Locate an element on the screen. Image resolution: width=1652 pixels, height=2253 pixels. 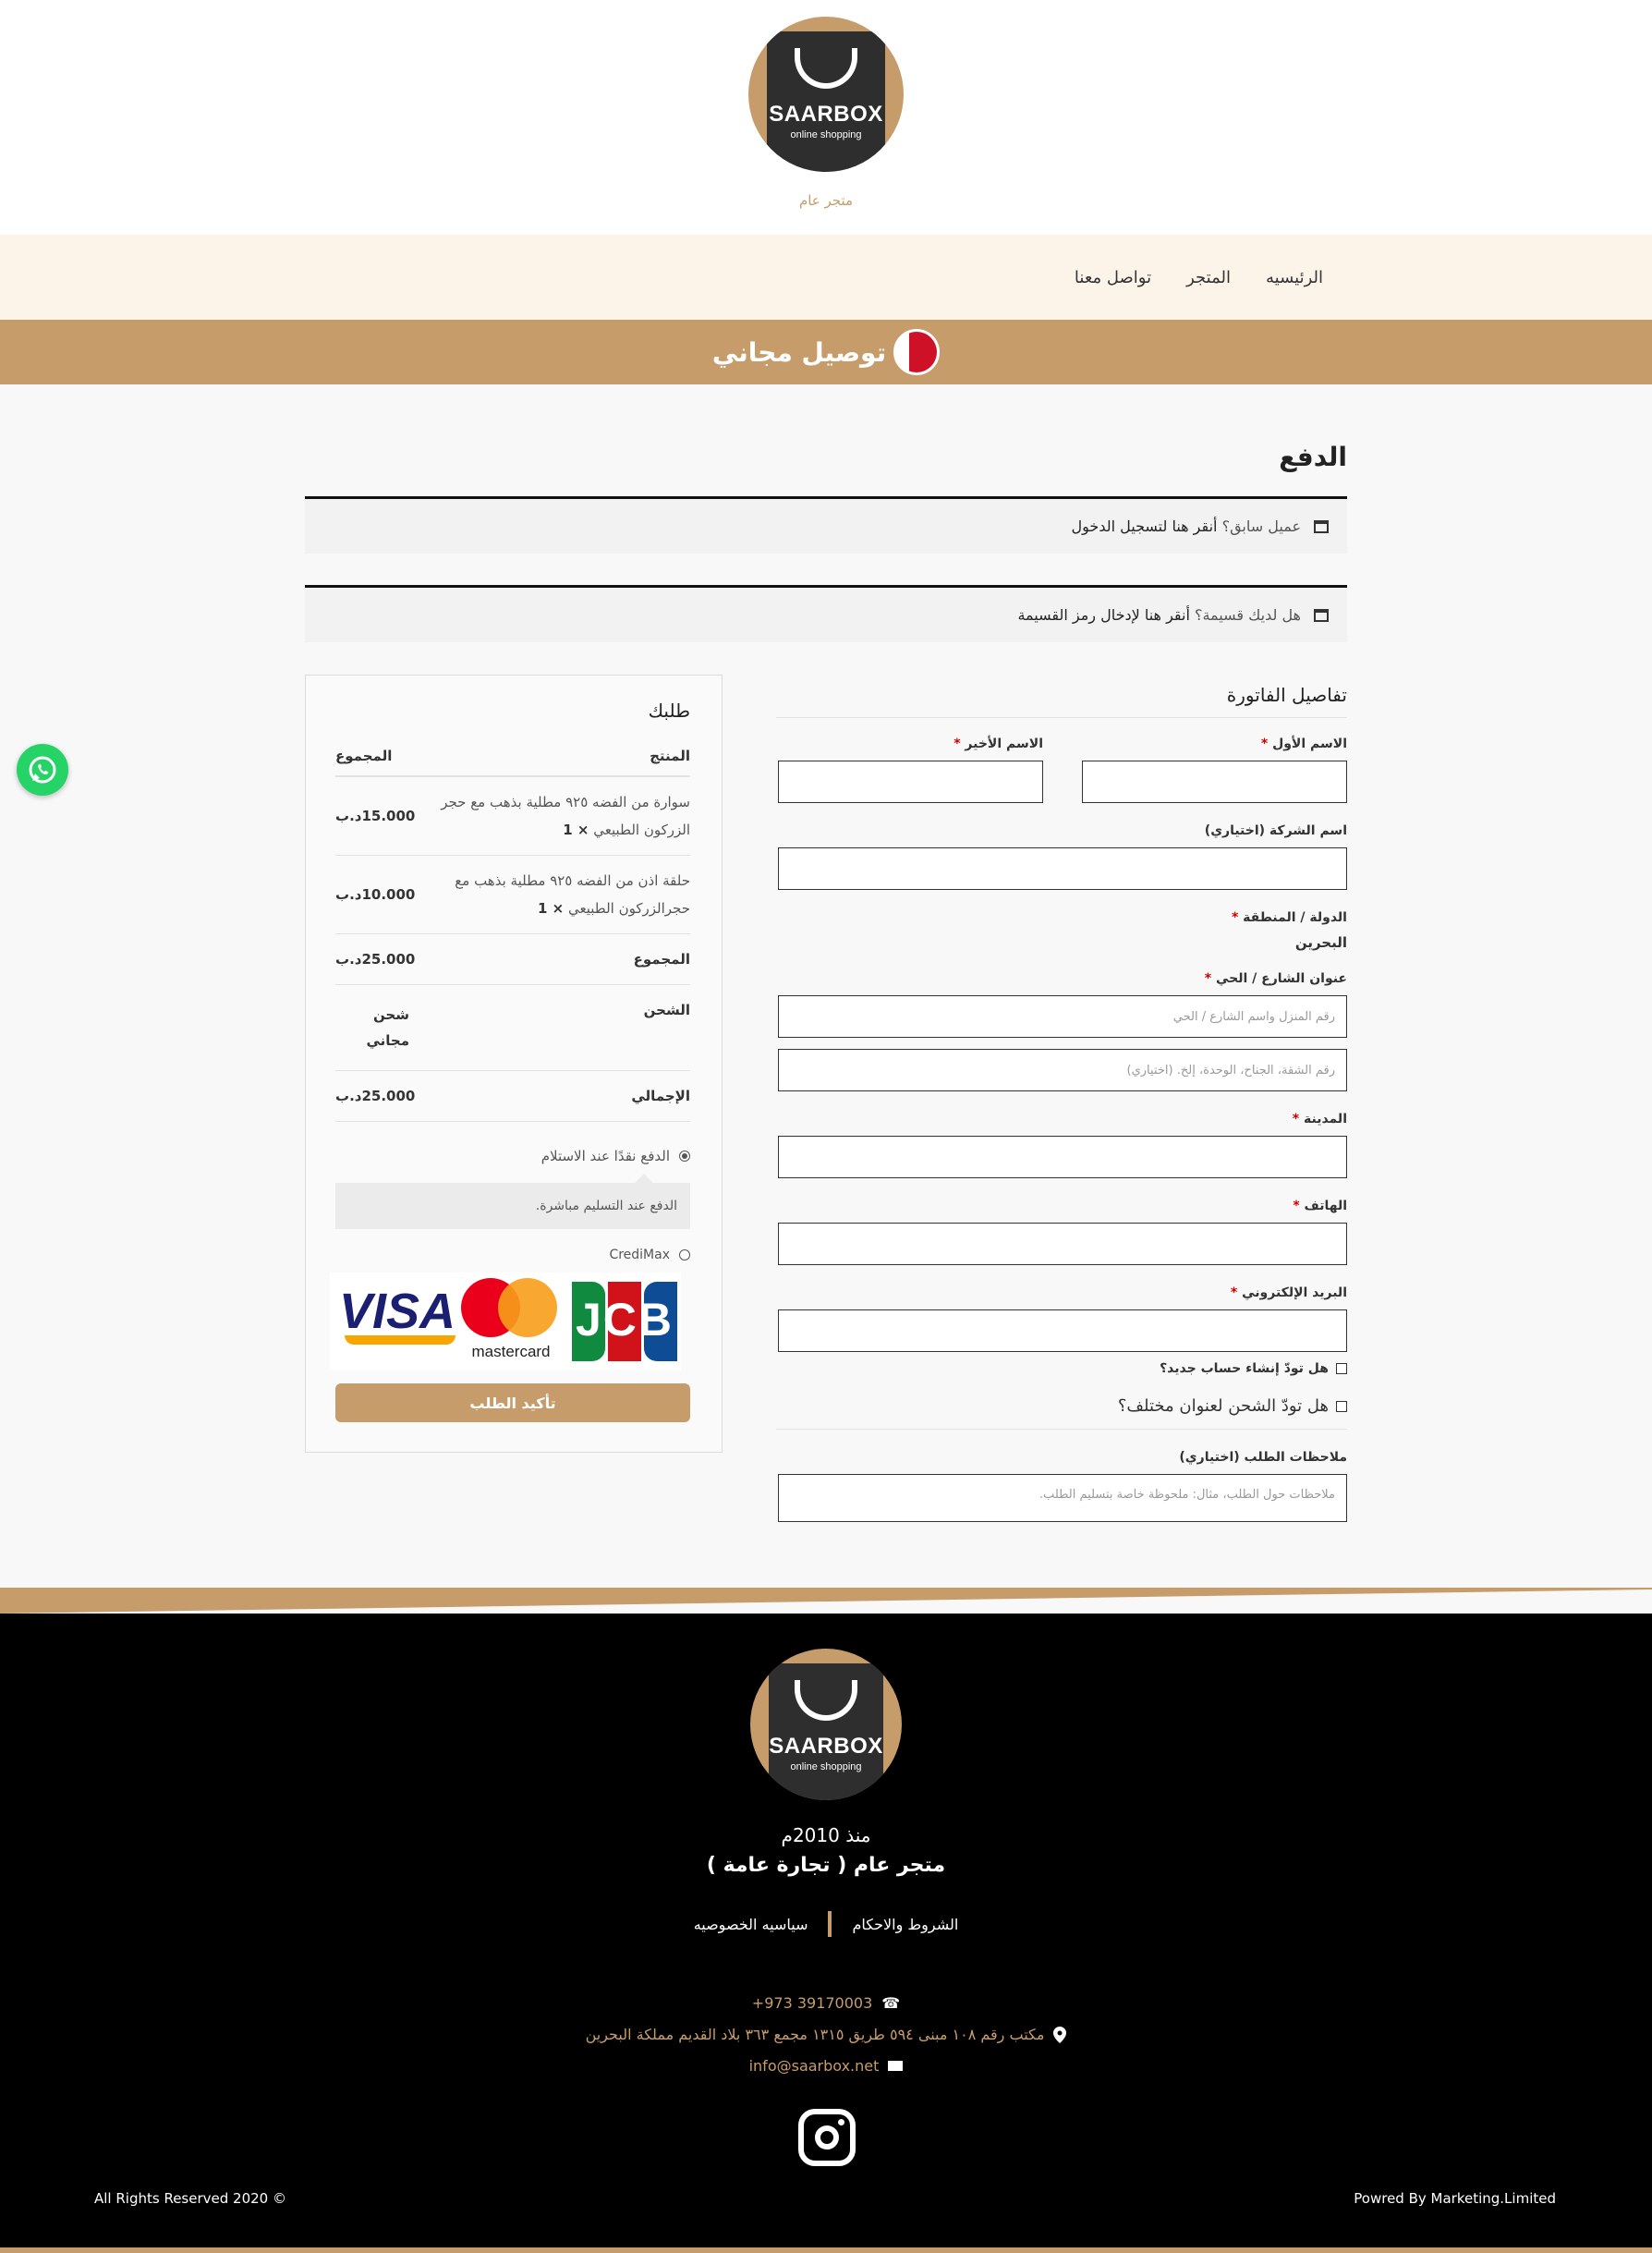
whatsapp-button is located at coordinates (42, 770).